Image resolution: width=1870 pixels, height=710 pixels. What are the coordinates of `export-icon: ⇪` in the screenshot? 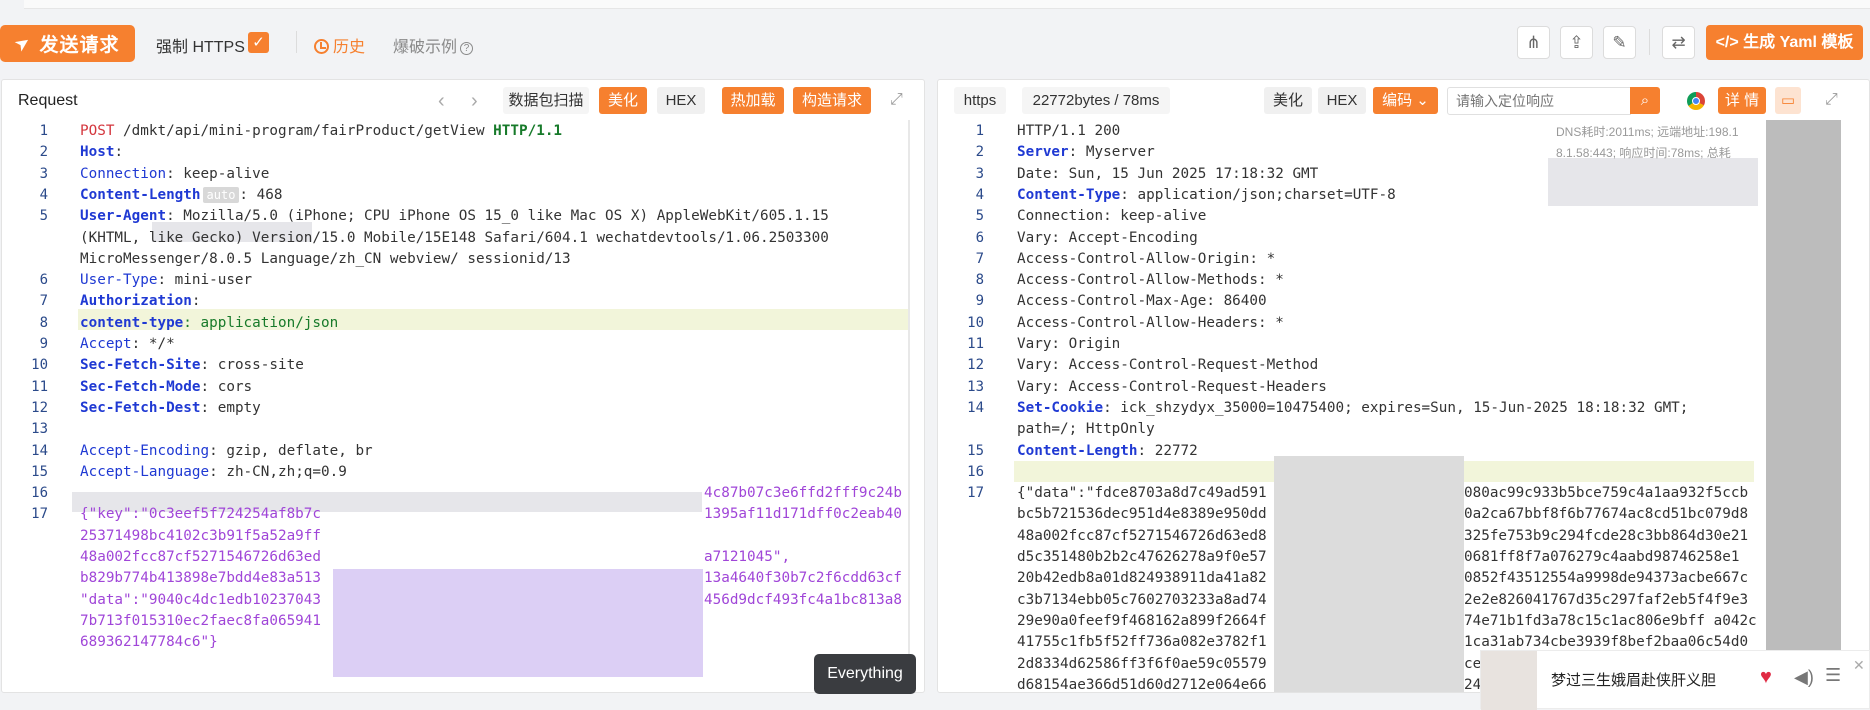 It's located at (1576, 42).